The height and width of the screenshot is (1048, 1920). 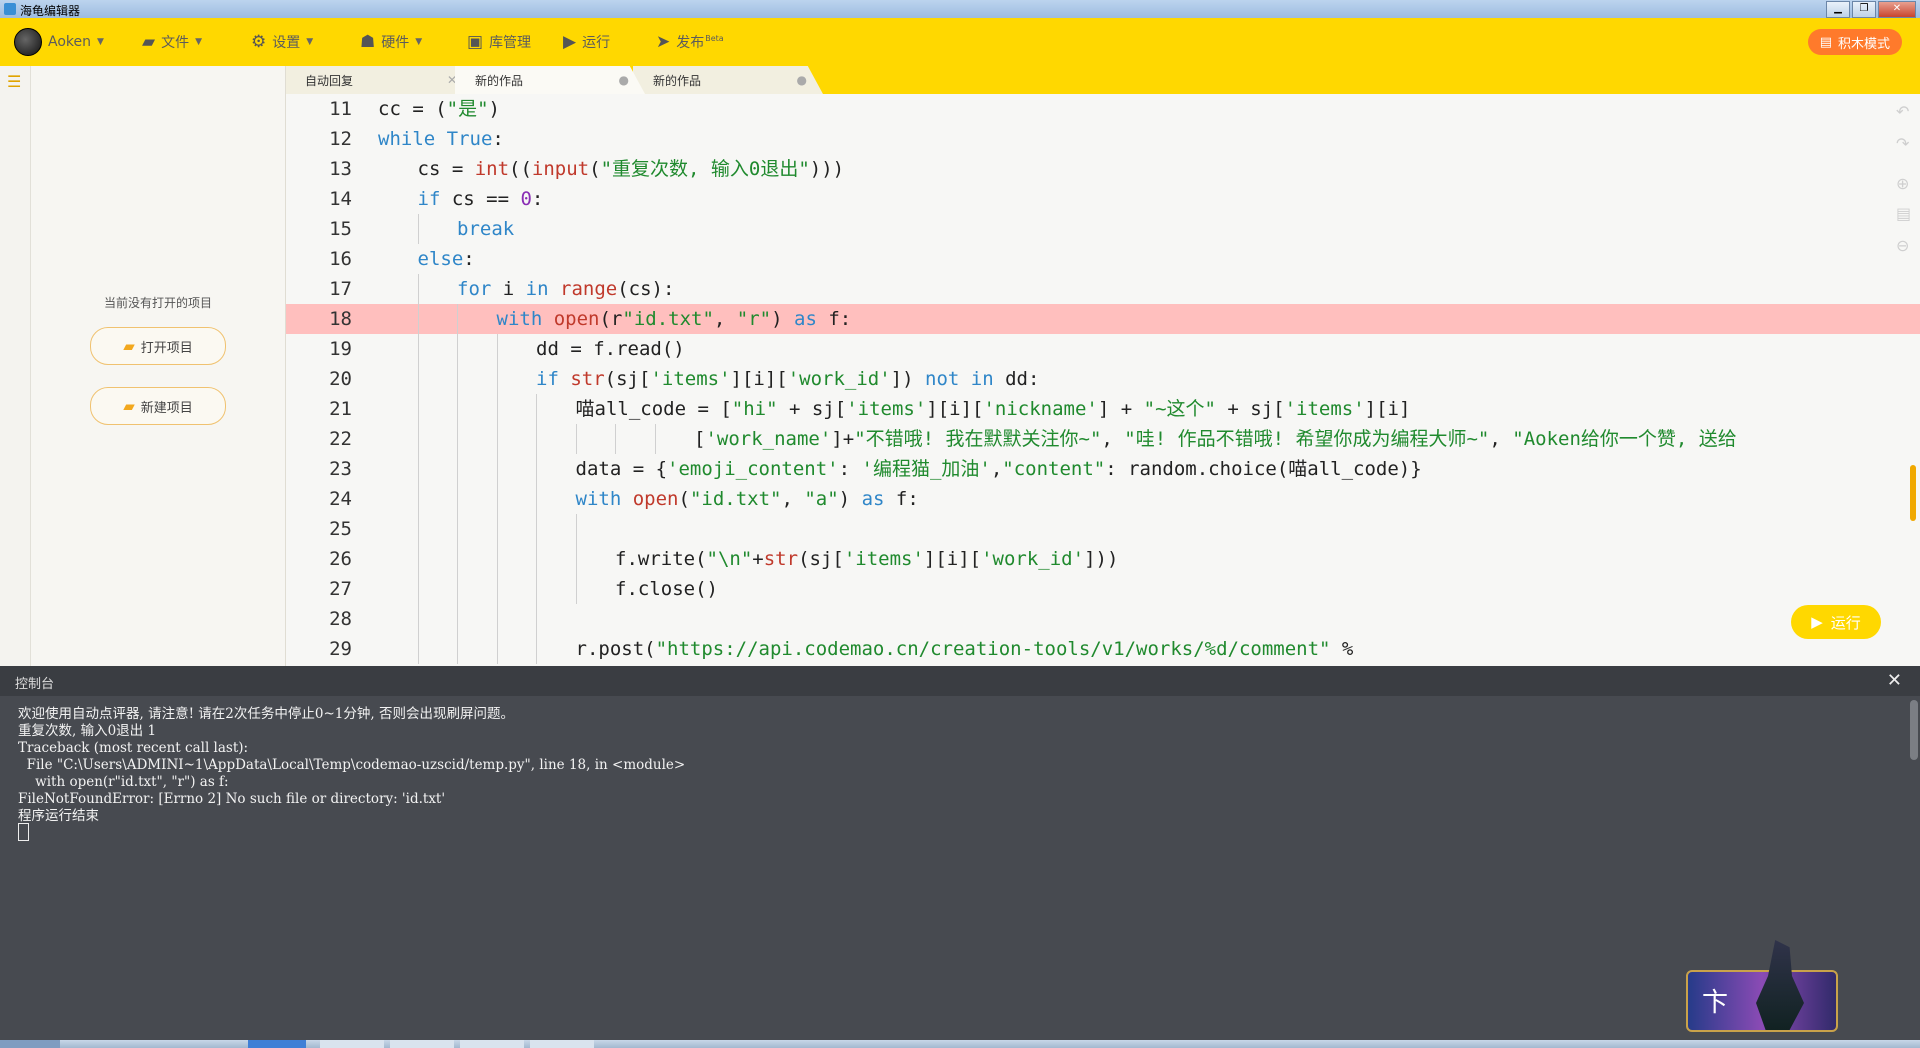 What do you see at coordinates (1863, 44) in the screenshot?
I see `block-mode-label: 积木模式` at bounding box center [1863, 44].